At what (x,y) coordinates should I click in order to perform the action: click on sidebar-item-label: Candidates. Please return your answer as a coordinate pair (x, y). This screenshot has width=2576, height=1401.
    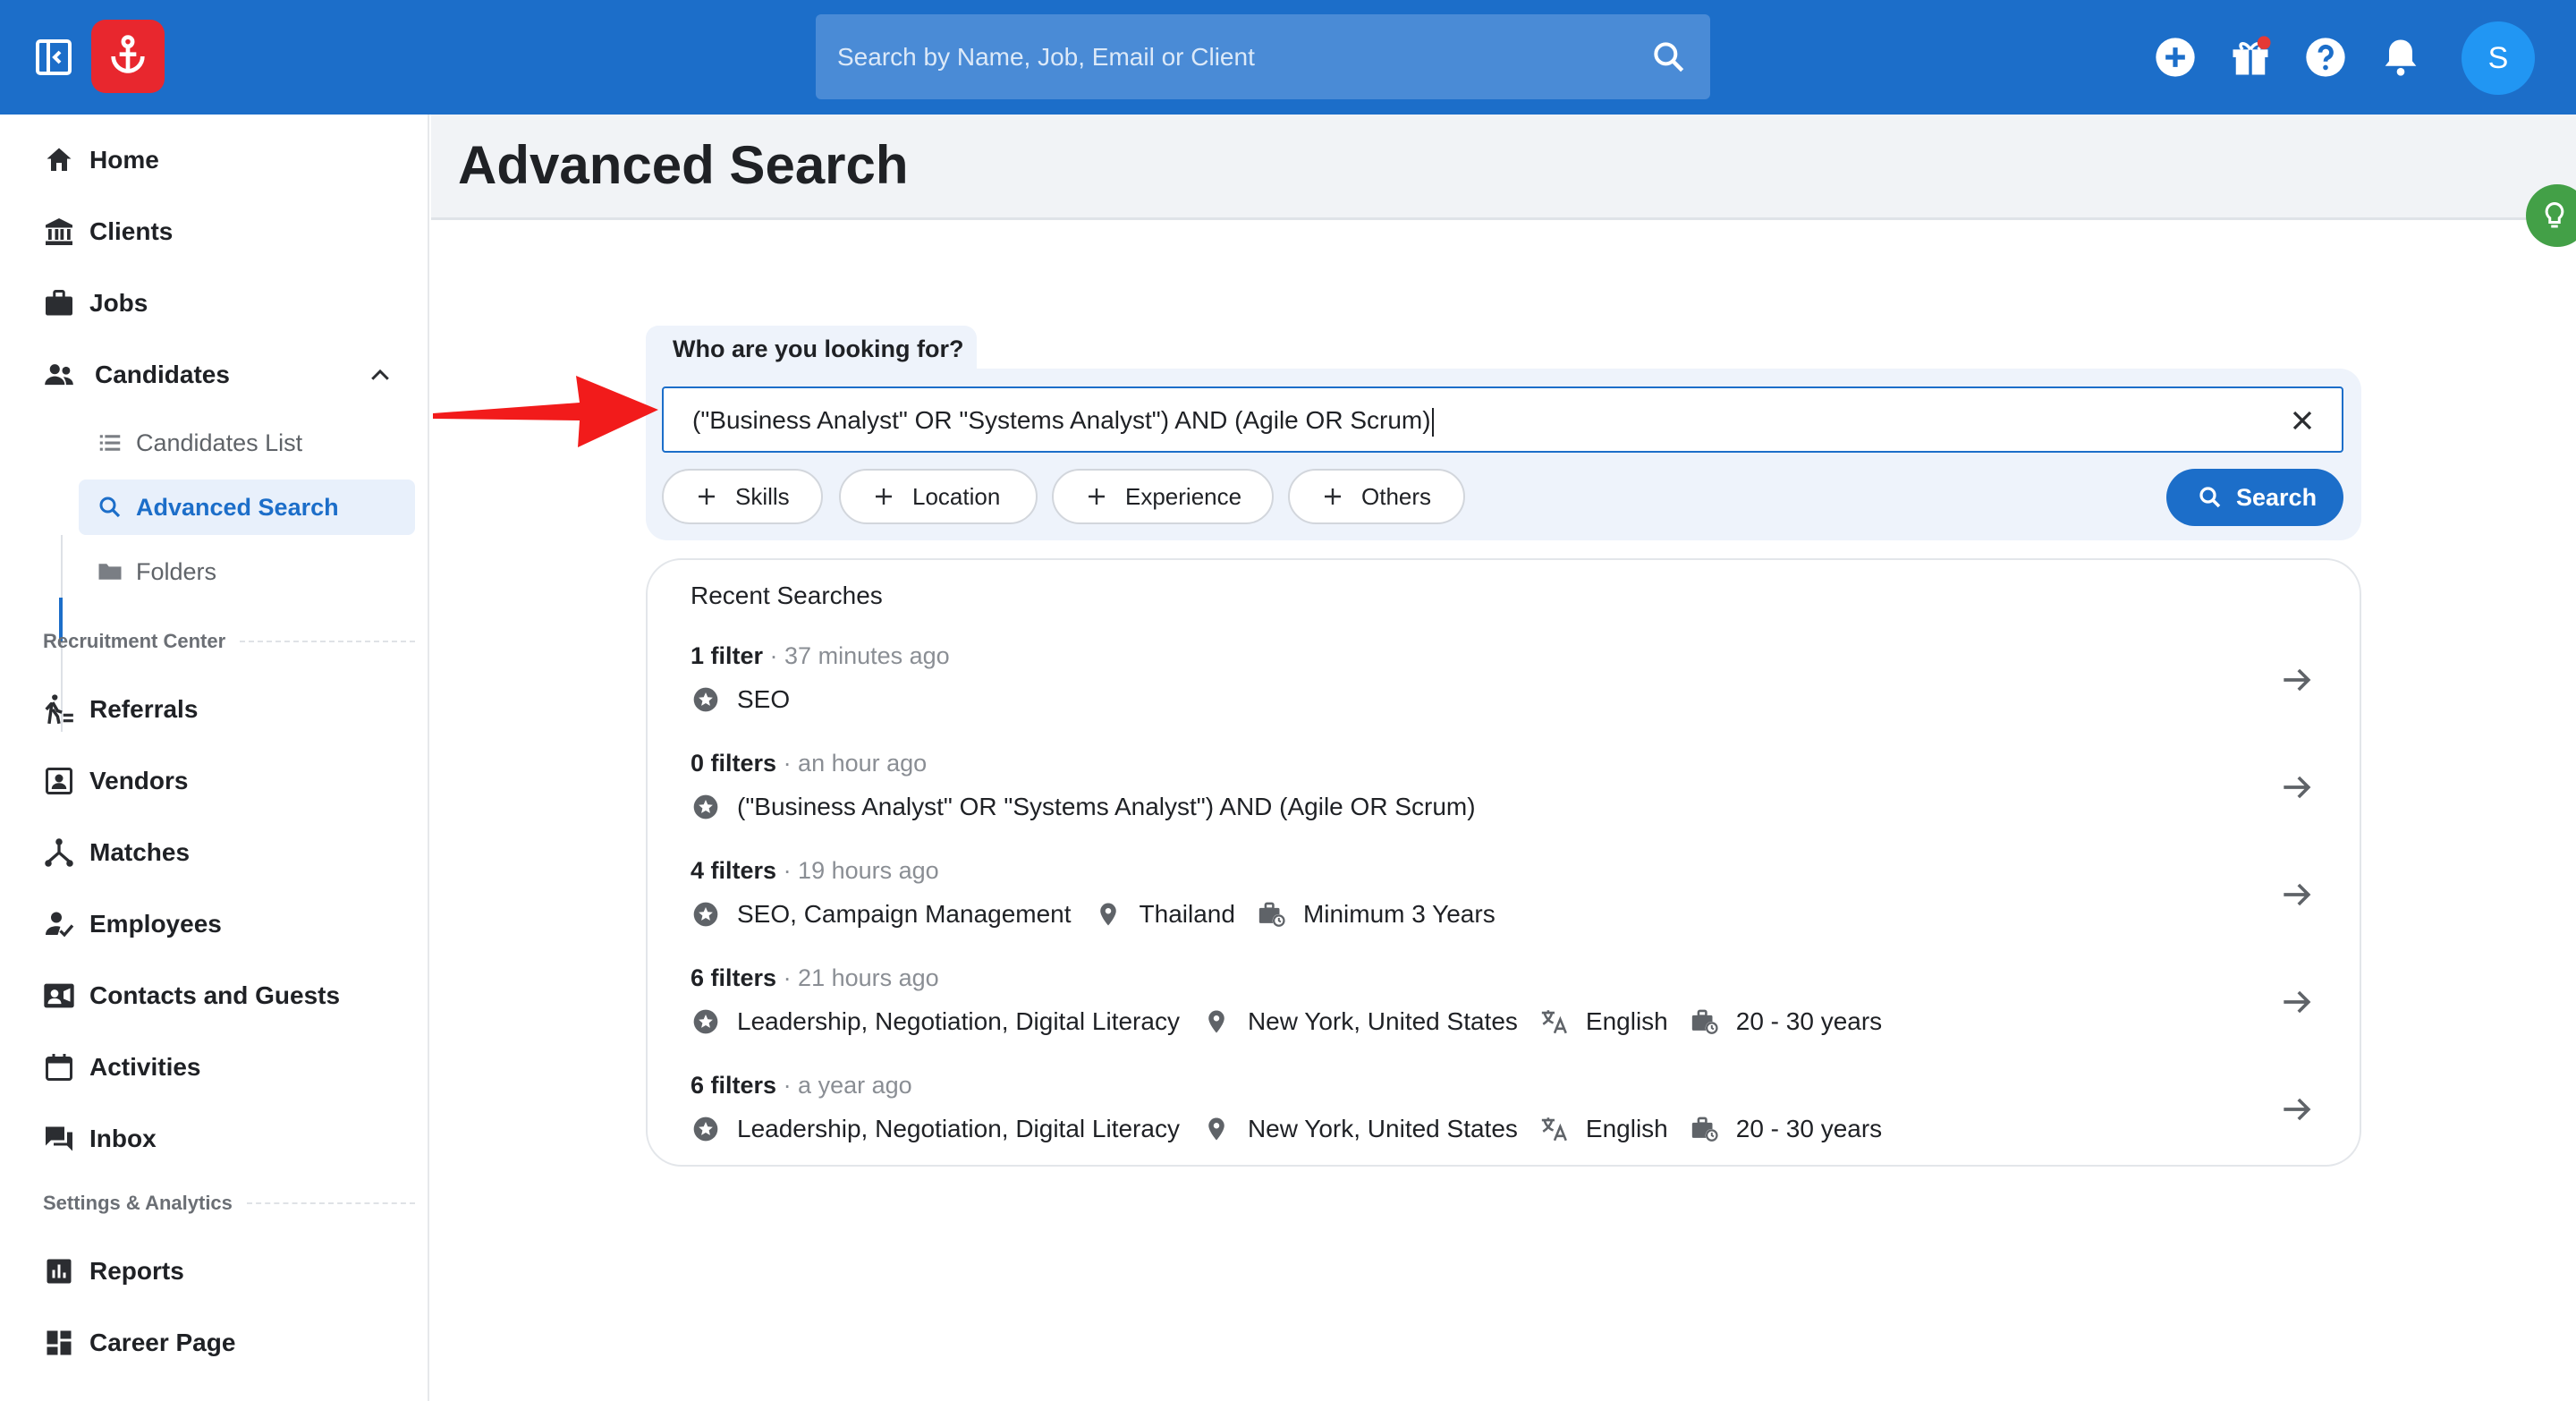
    Looking at the image, I should click on (162, 374).